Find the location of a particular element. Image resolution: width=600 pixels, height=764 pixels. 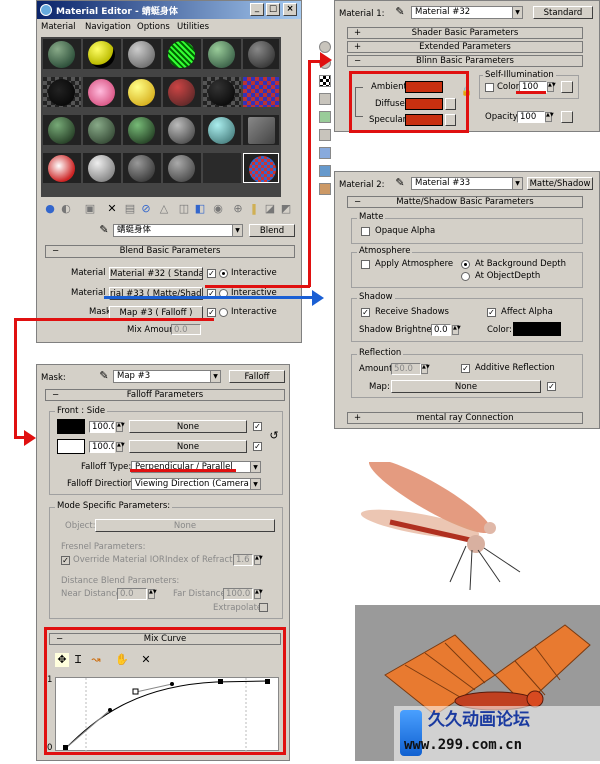

get-material-icon: ● is located at coordinates (50, 209).